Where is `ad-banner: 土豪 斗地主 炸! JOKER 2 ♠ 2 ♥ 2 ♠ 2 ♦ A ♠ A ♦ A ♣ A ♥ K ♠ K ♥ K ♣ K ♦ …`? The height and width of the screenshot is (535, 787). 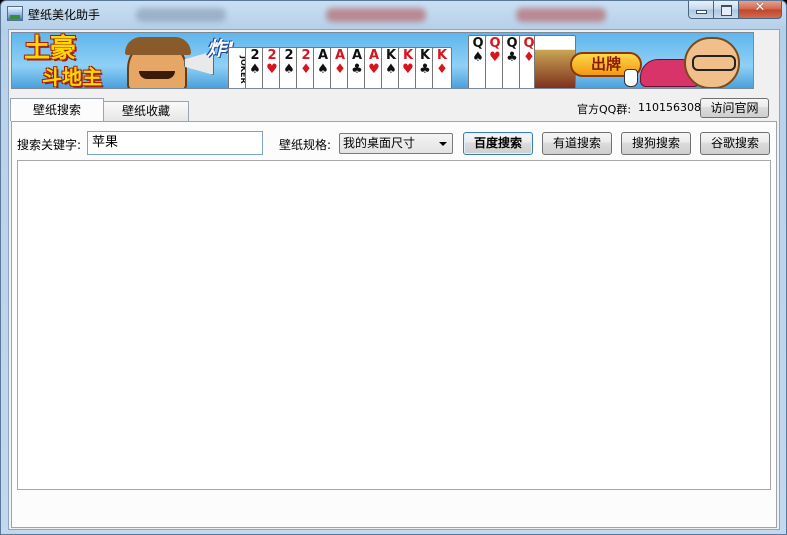
ad-banner: 土豪 斗地主 炸! JOKER 2 ♠ 2 ♥ 2 ♠ 2 ♦ A ♠ A ♦ A ♣ A ♥ K ♠ K ♥ K ♣ K ♦ … is located at coordinates (382, 60).